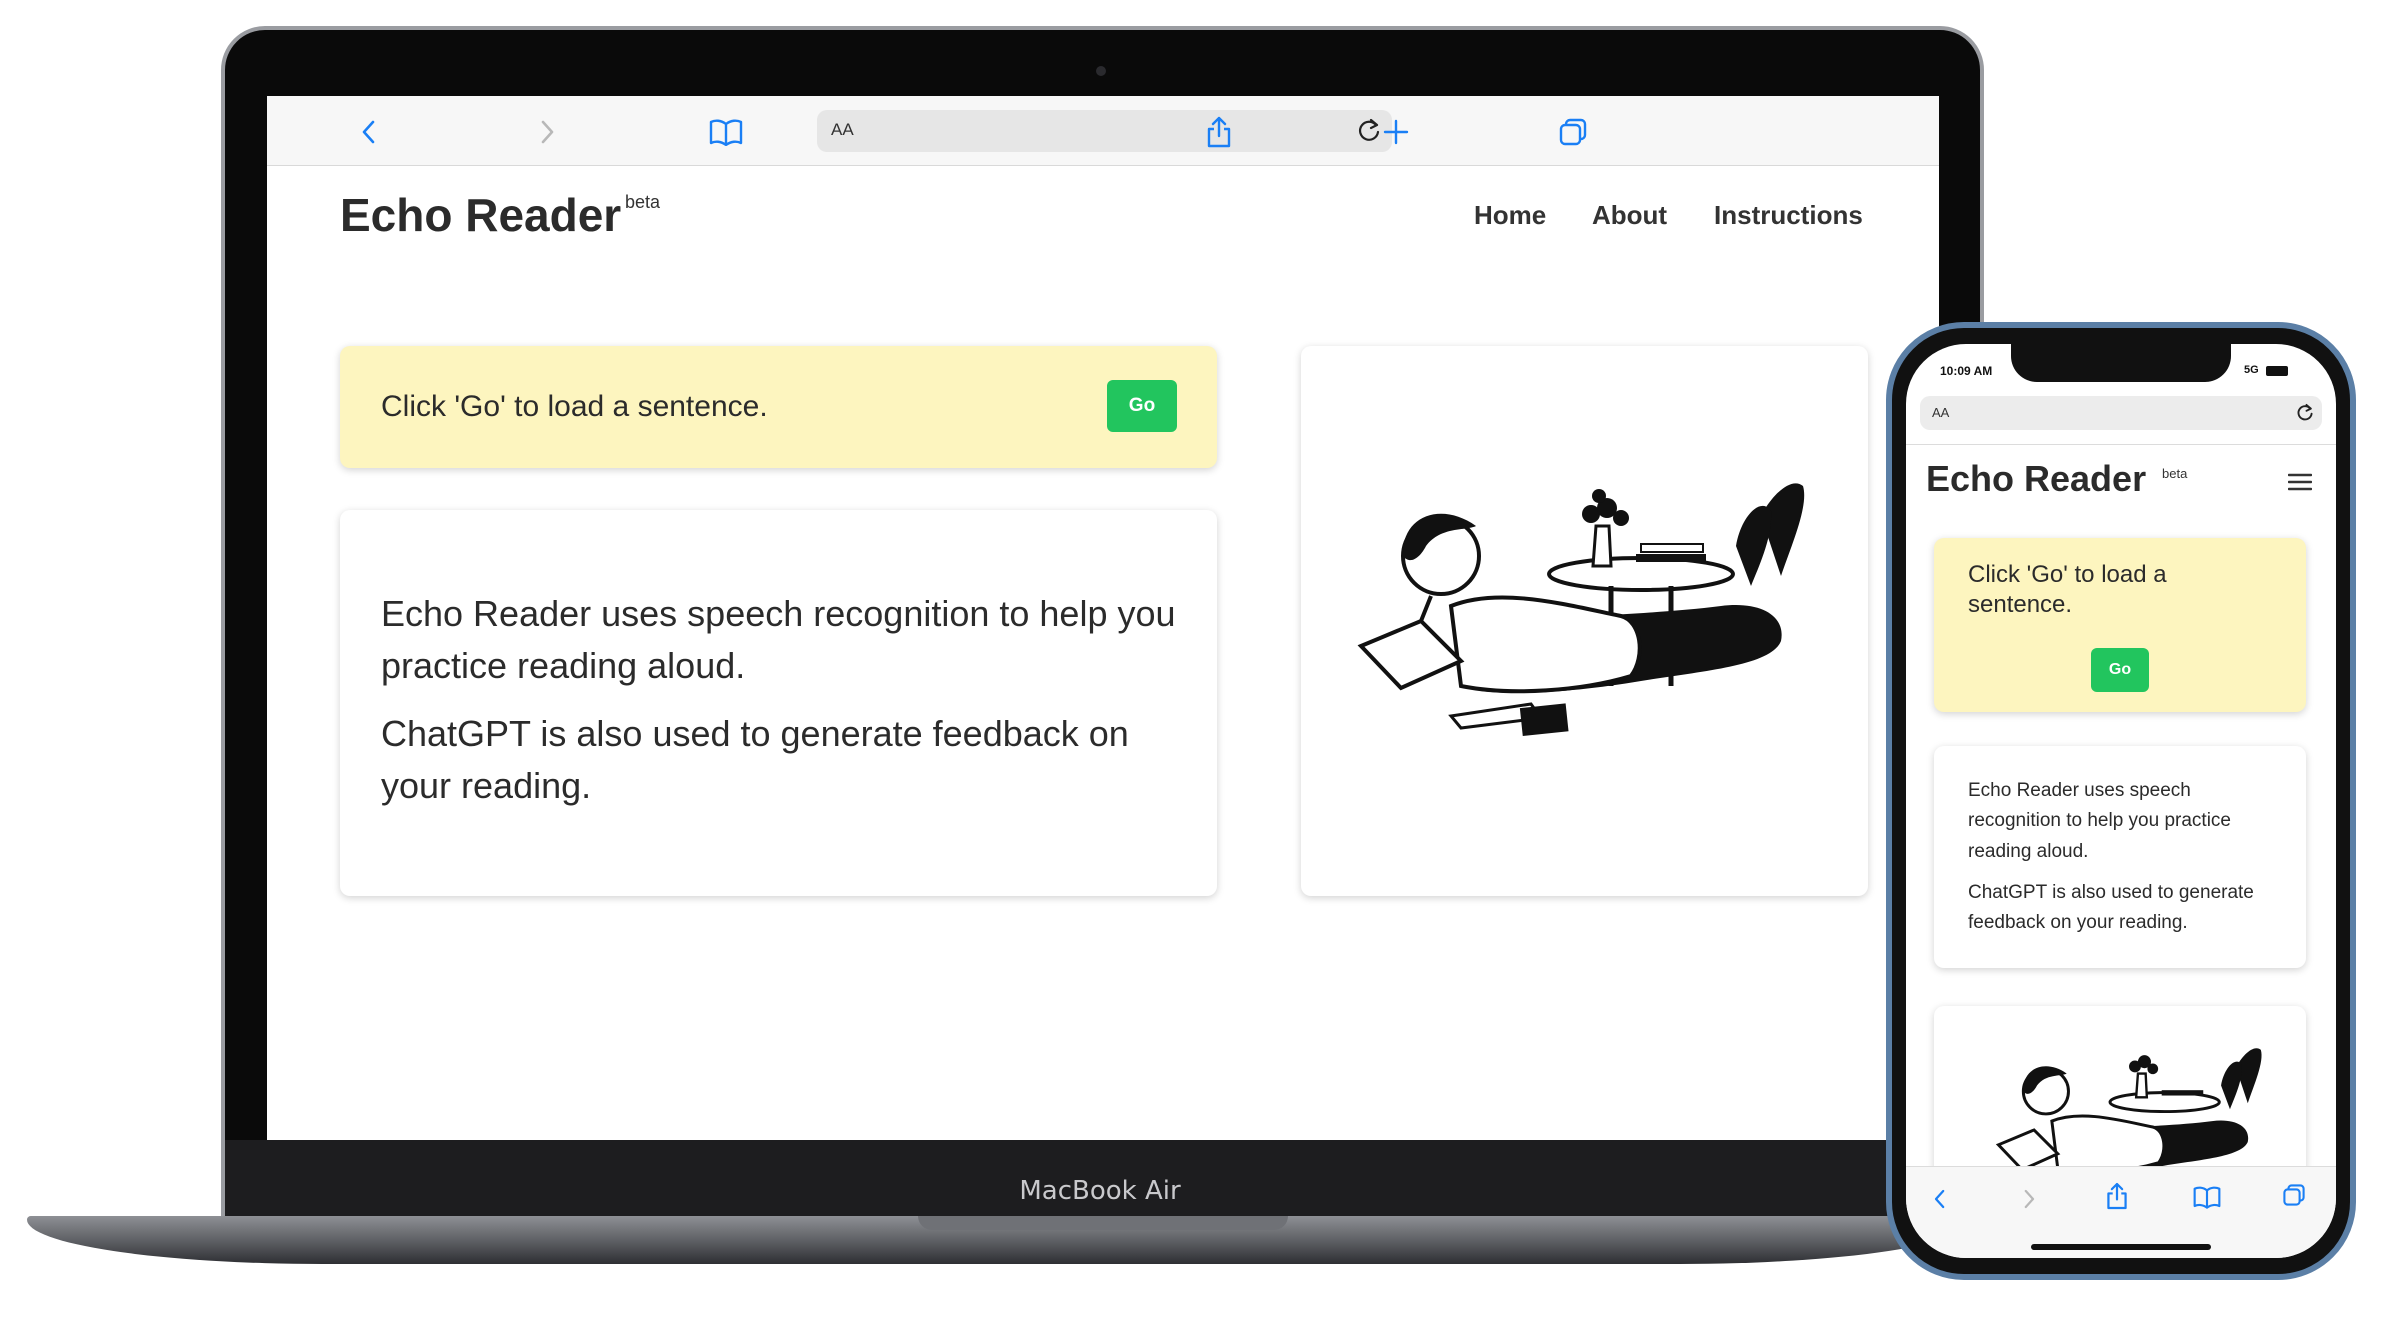 The height and width of the screenshot is (1322, 2381). Describe the element at coordinates (2029, 1199) in the screenshot. I see `mobile-forward-icon` at that location.